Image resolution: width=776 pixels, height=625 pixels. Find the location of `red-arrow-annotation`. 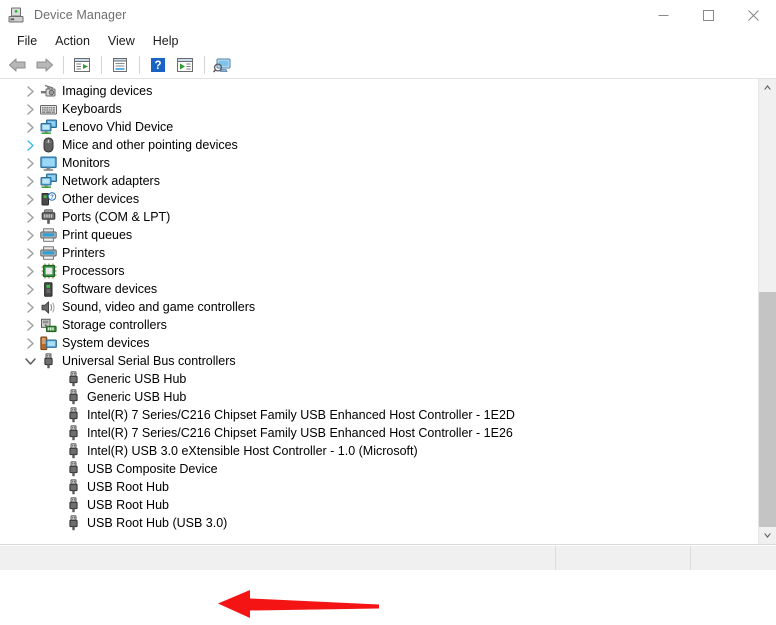

red-arrow-annotation is located at coordinates (298, 604).